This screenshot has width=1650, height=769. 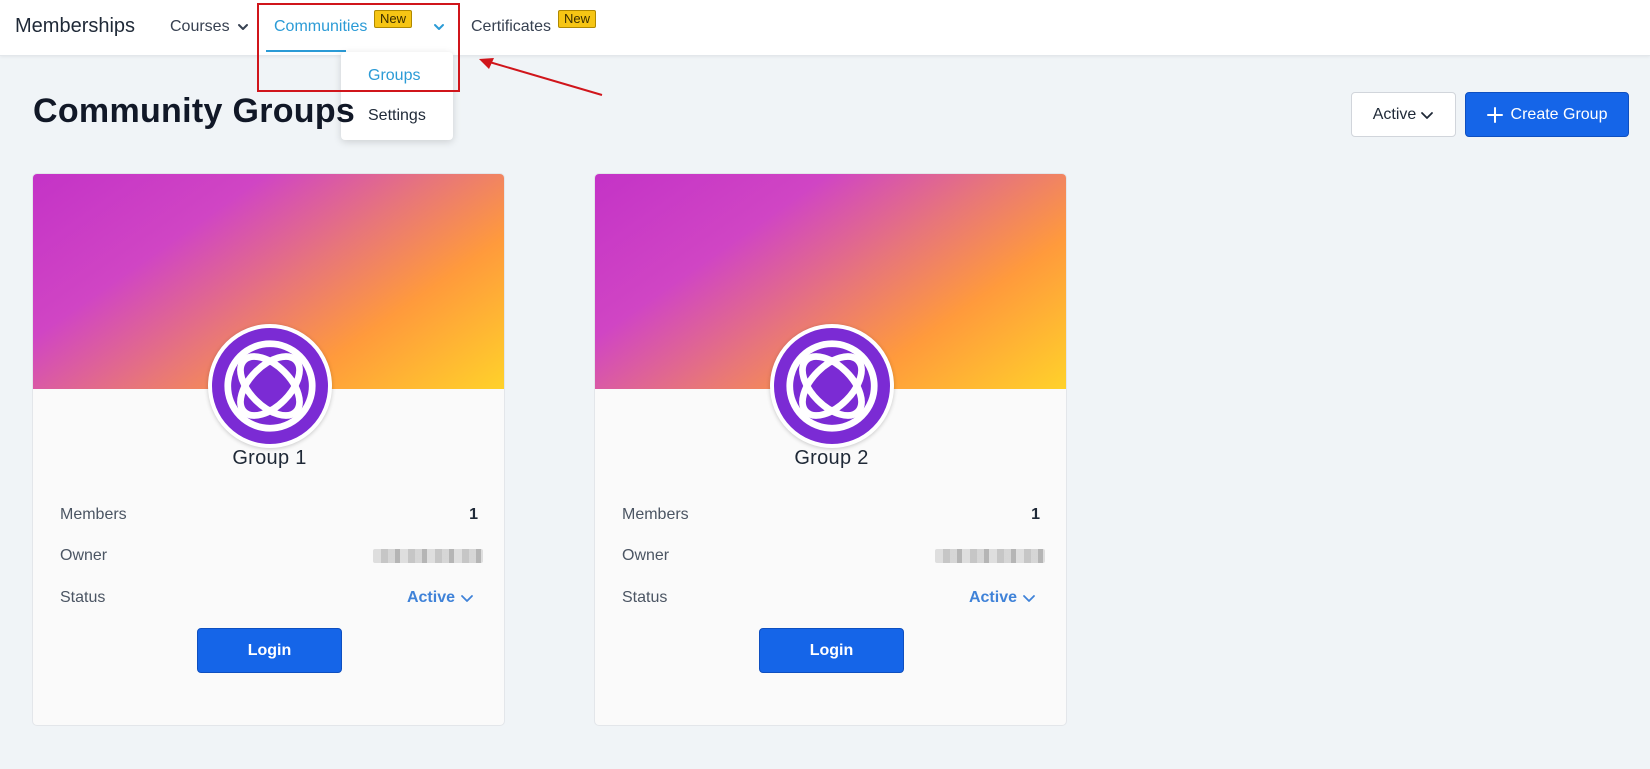 I want to click on nav-courses: Courses, so click(x=210, y=27).